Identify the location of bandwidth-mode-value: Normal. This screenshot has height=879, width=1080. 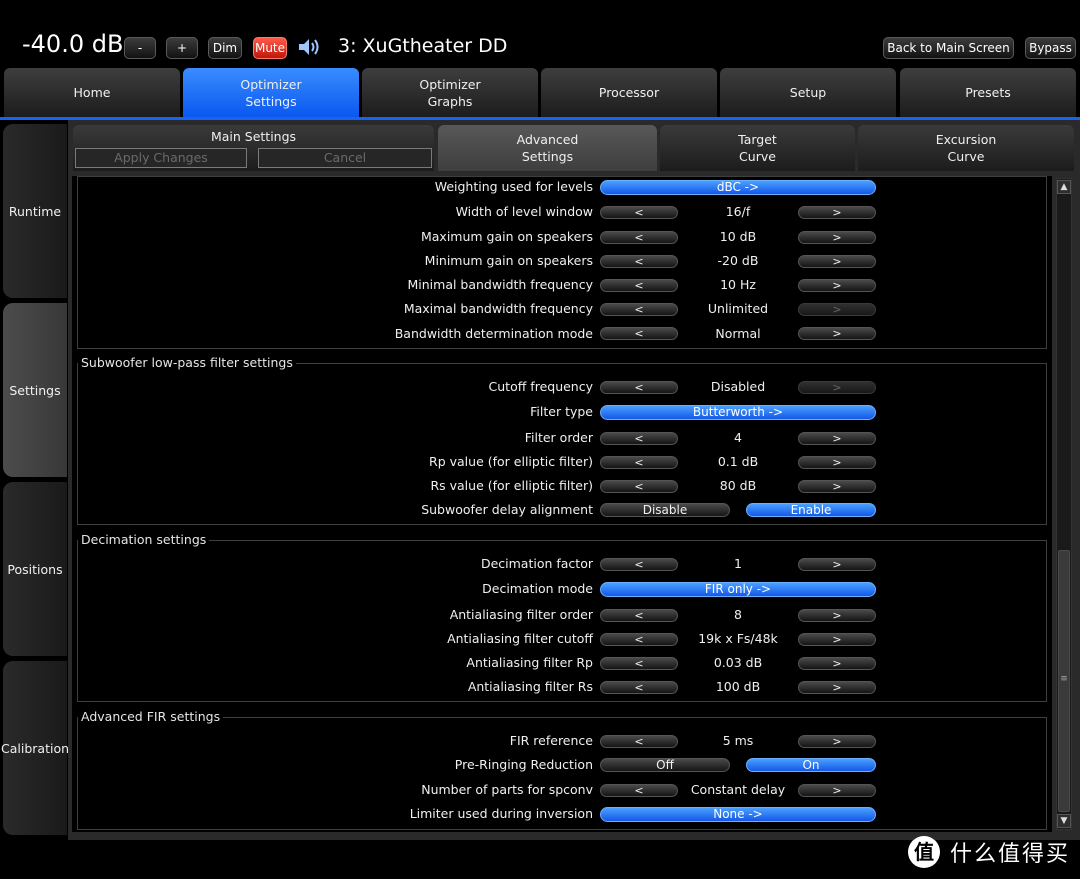
(738, 333).